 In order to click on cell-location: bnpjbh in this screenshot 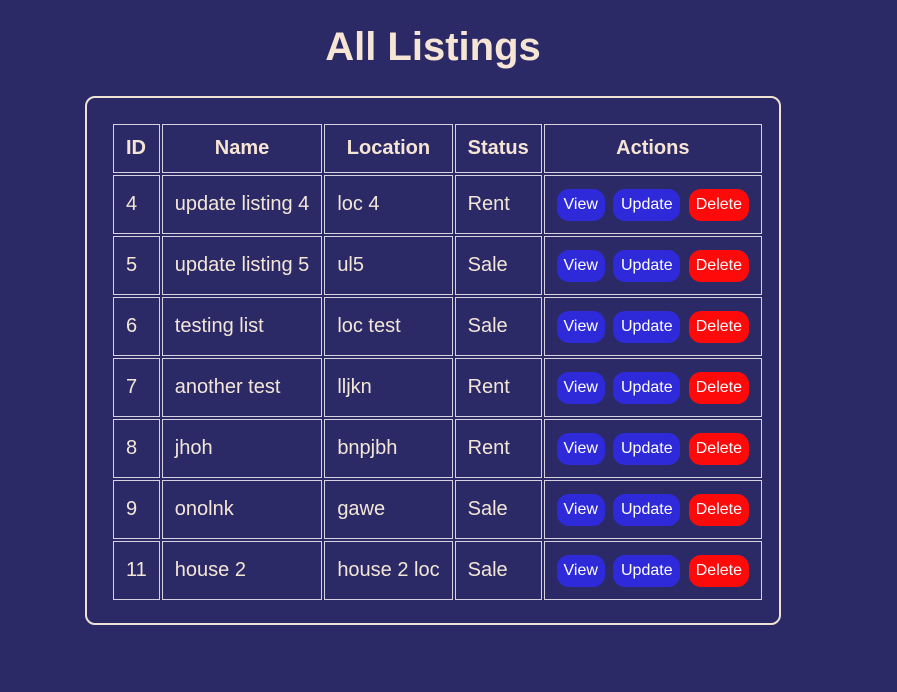, I will do `click(388, 448)`.